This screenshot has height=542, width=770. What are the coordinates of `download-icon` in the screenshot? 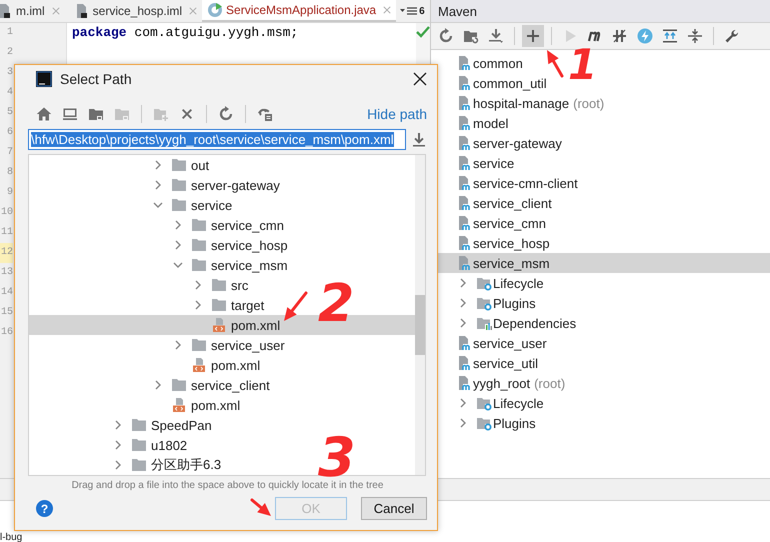 It's located at (419, 140).